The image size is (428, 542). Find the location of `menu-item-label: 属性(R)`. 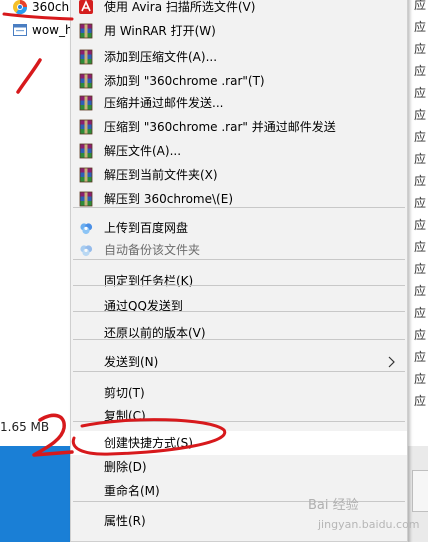

menu-item-label: 属性(R) is located at coordinates (125, 521).